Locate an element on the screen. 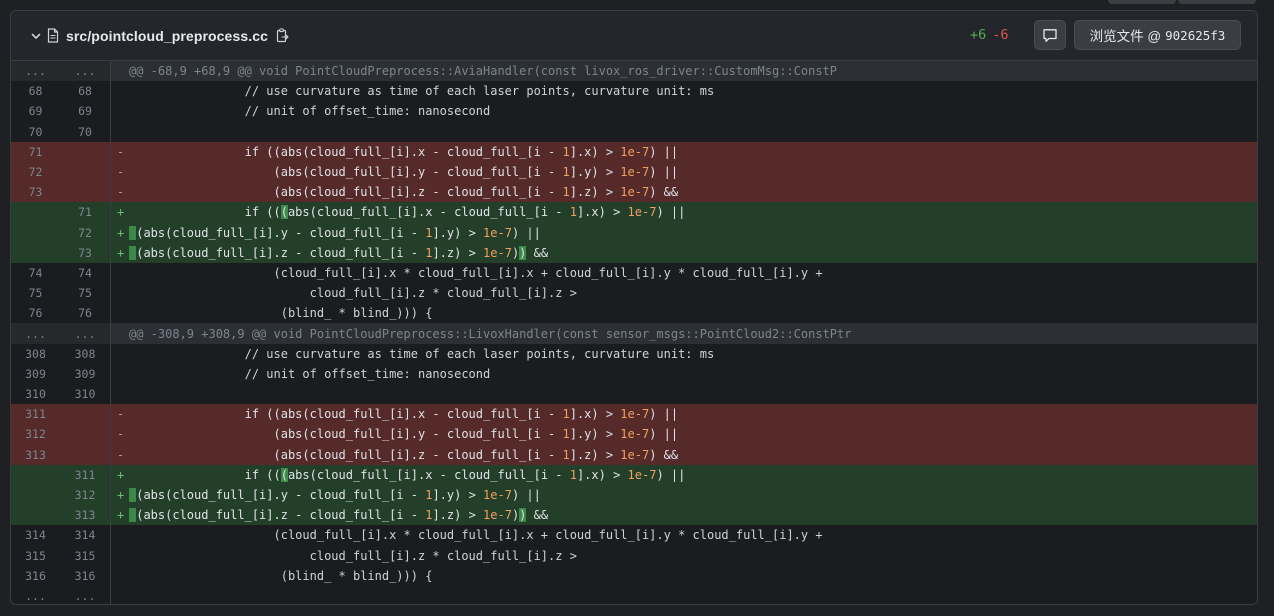 The height and width of the screenshot is (616, 1274). old-line-number: 69 is located at coordinates (35, 111).